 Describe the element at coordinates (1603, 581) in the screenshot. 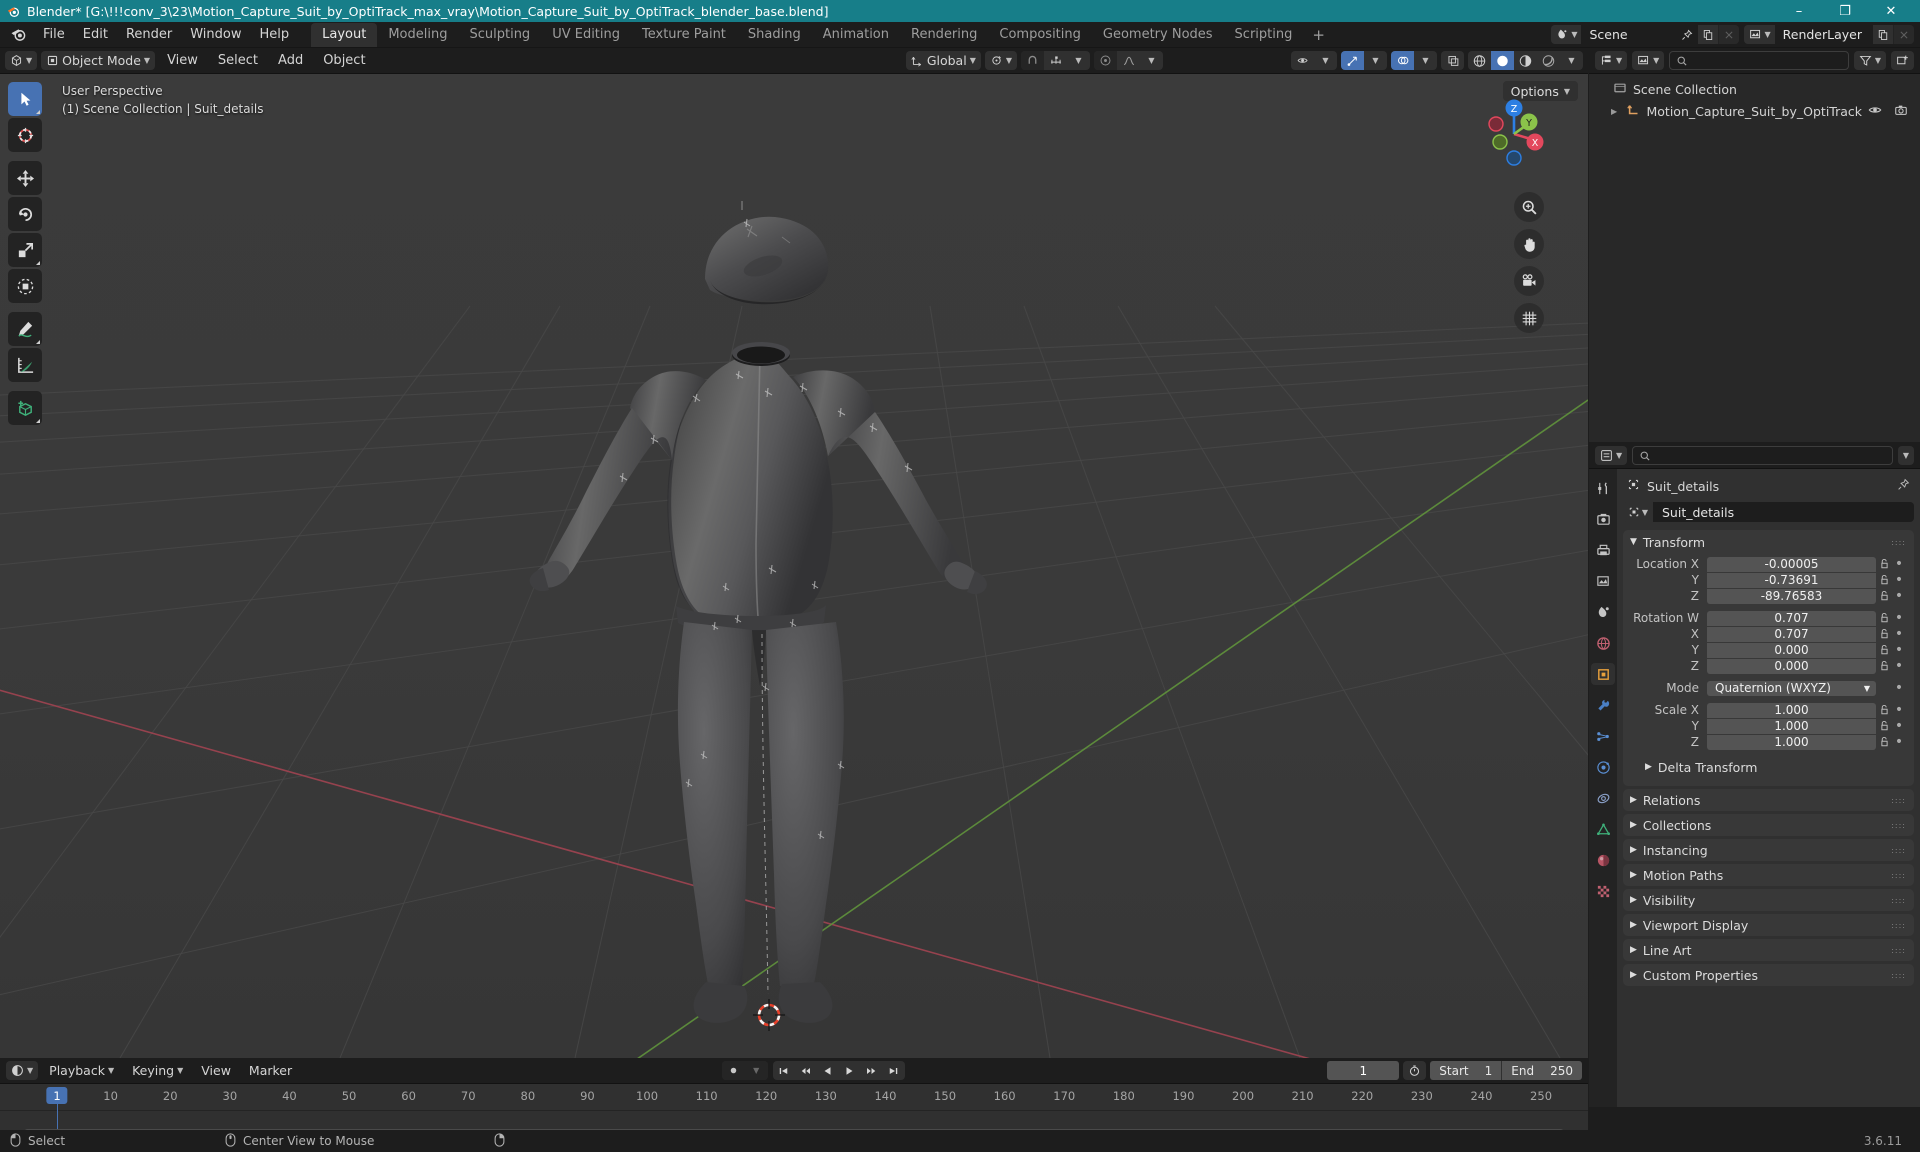

I see `properties-tab-view-layer` at that location.